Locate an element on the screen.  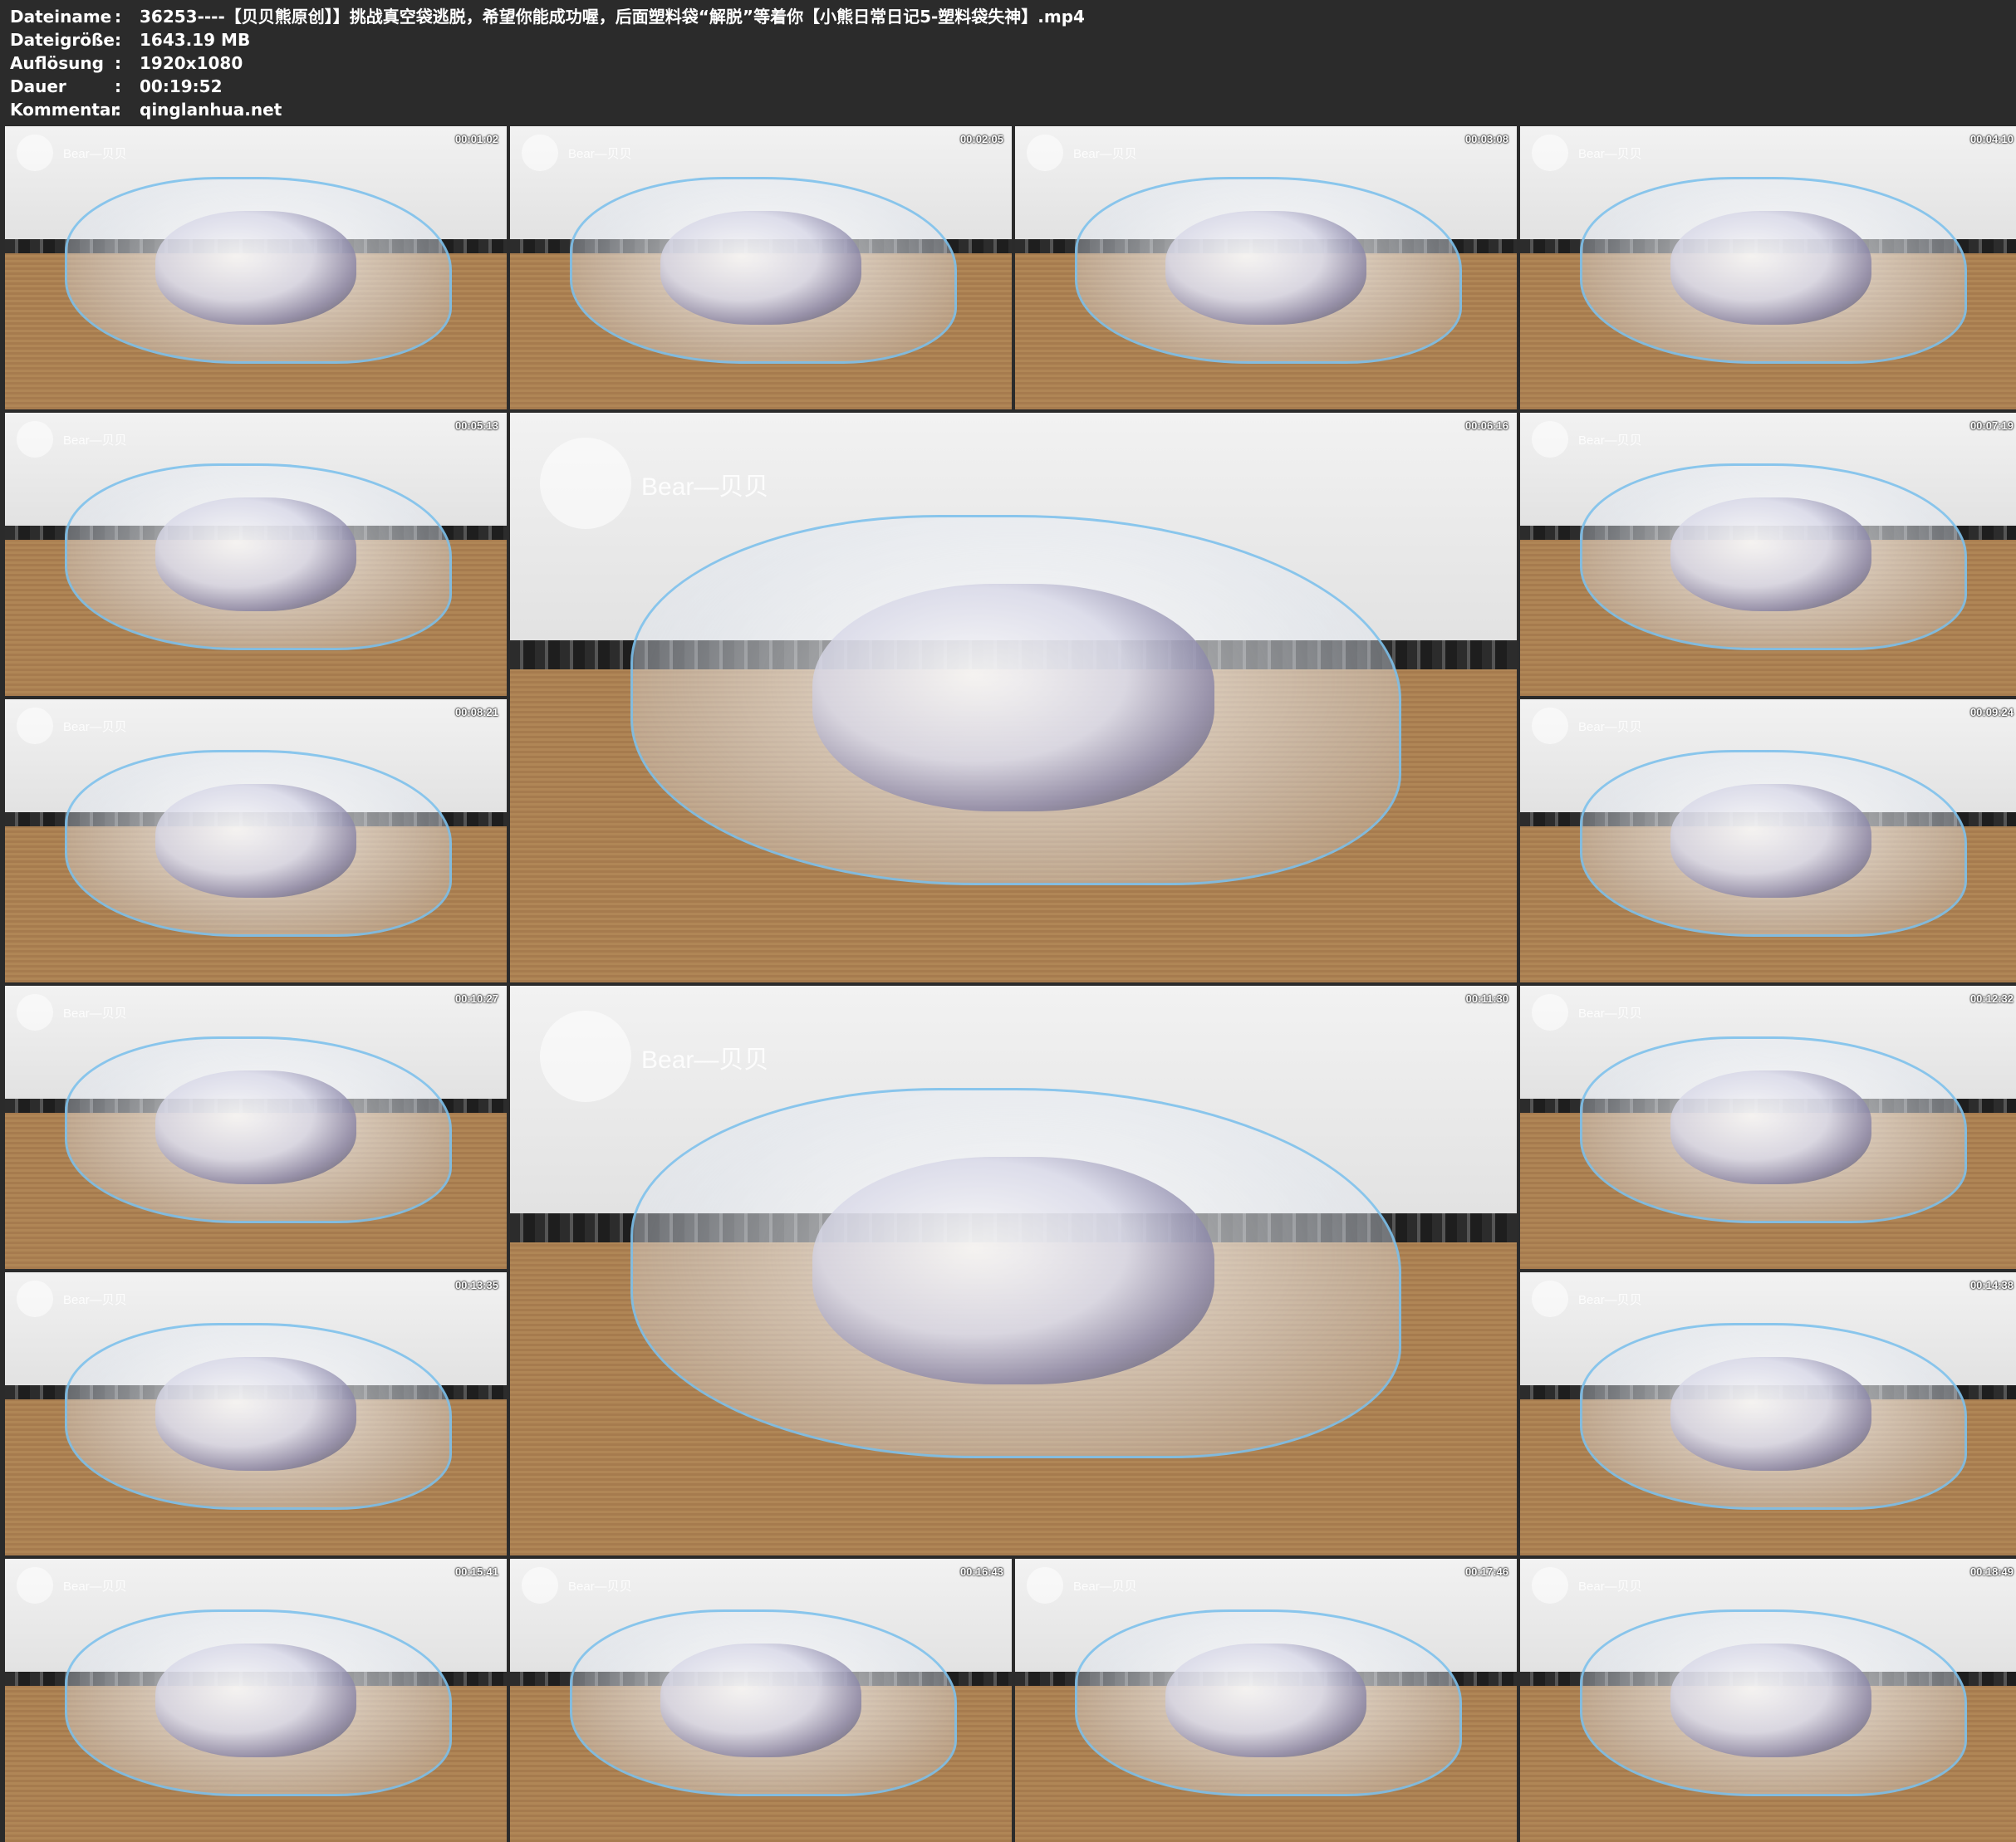
resolution-label: Auflösung is located at coordinates (57, 63).